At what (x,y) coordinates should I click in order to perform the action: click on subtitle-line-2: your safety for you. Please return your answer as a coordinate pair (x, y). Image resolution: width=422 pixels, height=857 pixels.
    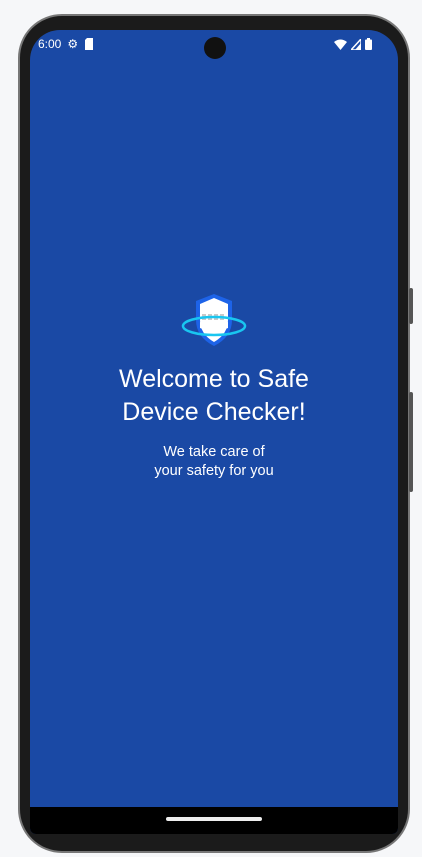
    Looking at the image, I should click on (214, 471).